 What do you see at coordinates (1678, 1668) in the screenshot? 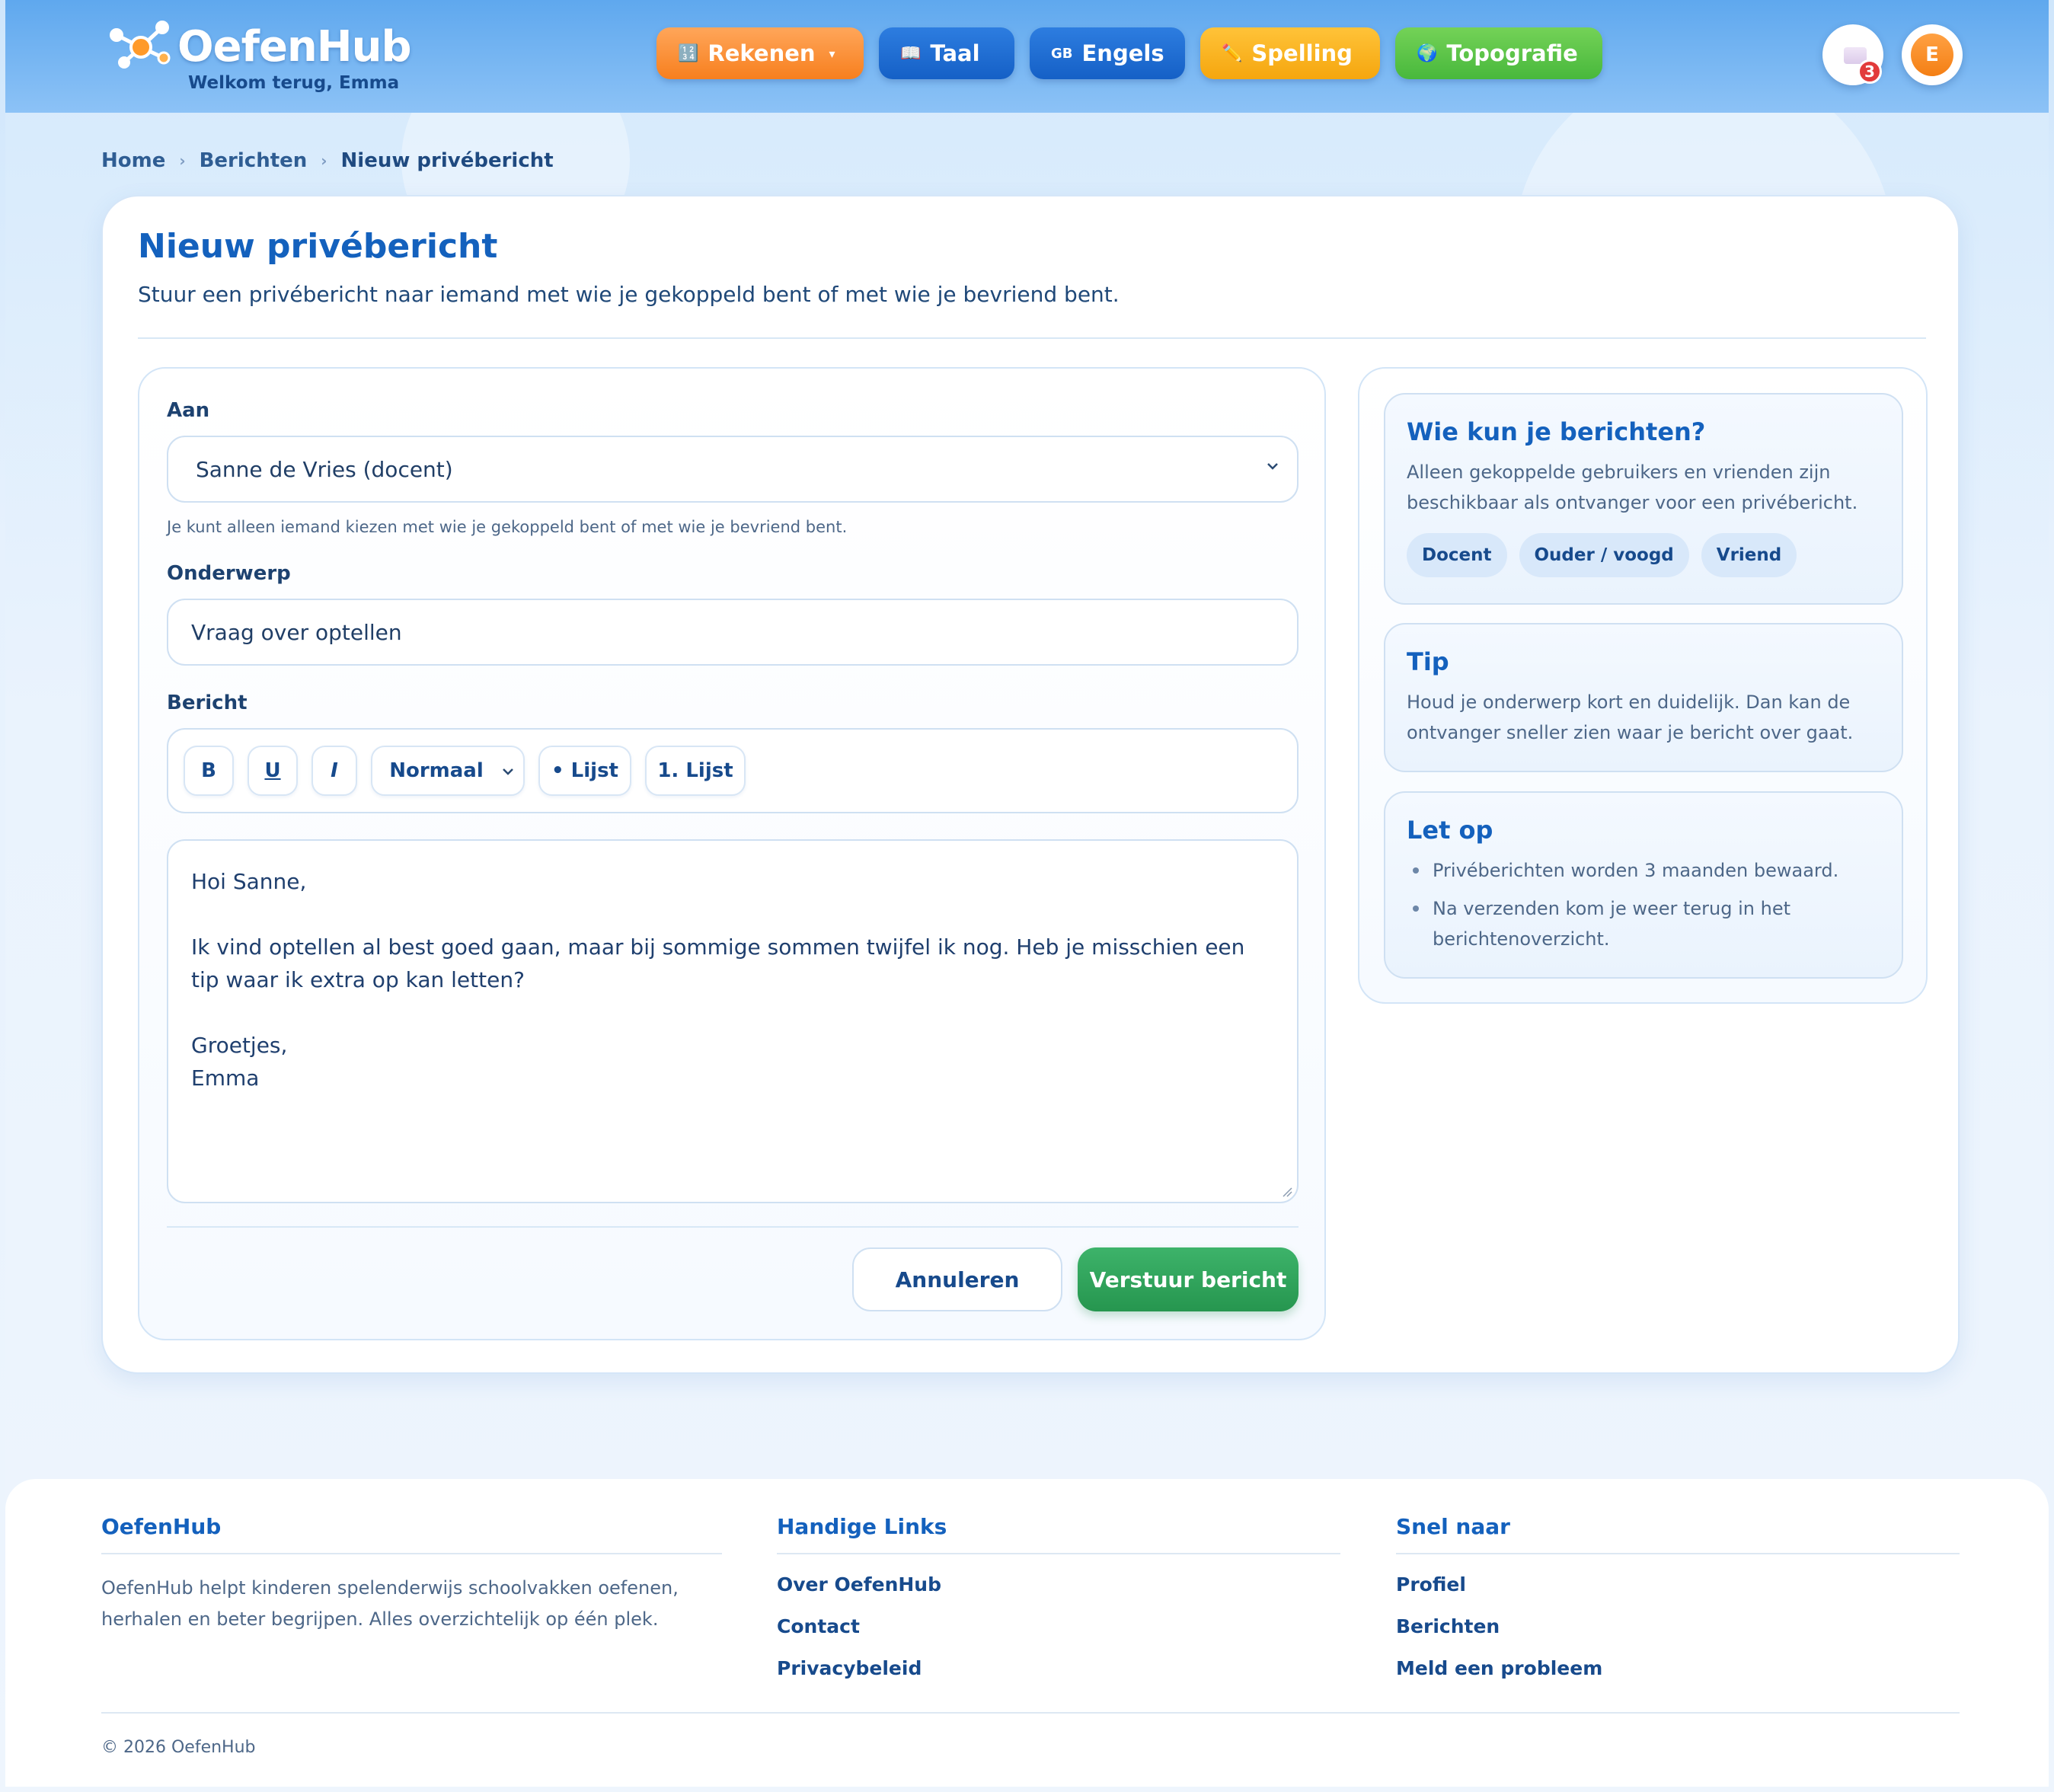
I see `footer-link-probleem: Meld een probleem` at bounding box center [1678, 1668].